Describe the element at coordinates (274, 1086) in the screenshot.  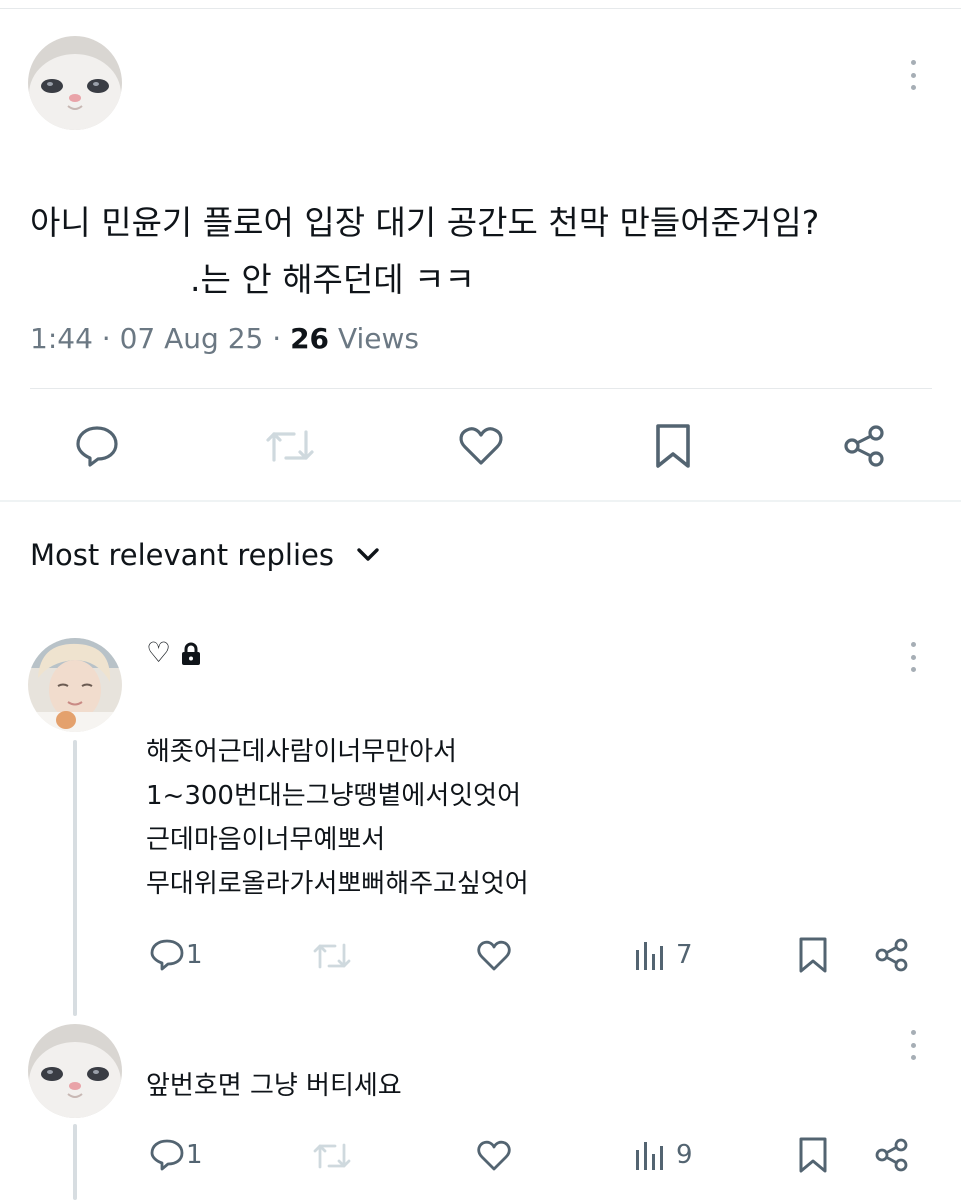
I see `reply-text: 앞번호면 그냥 버티세요` at that location.